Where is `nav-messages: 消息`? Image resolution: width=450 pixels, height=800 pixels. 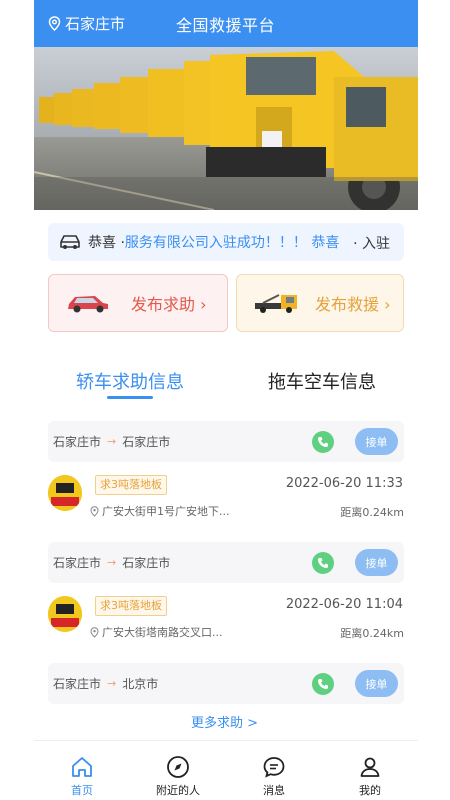
nav-messages: 消息 is located at coordinates (274, 770).